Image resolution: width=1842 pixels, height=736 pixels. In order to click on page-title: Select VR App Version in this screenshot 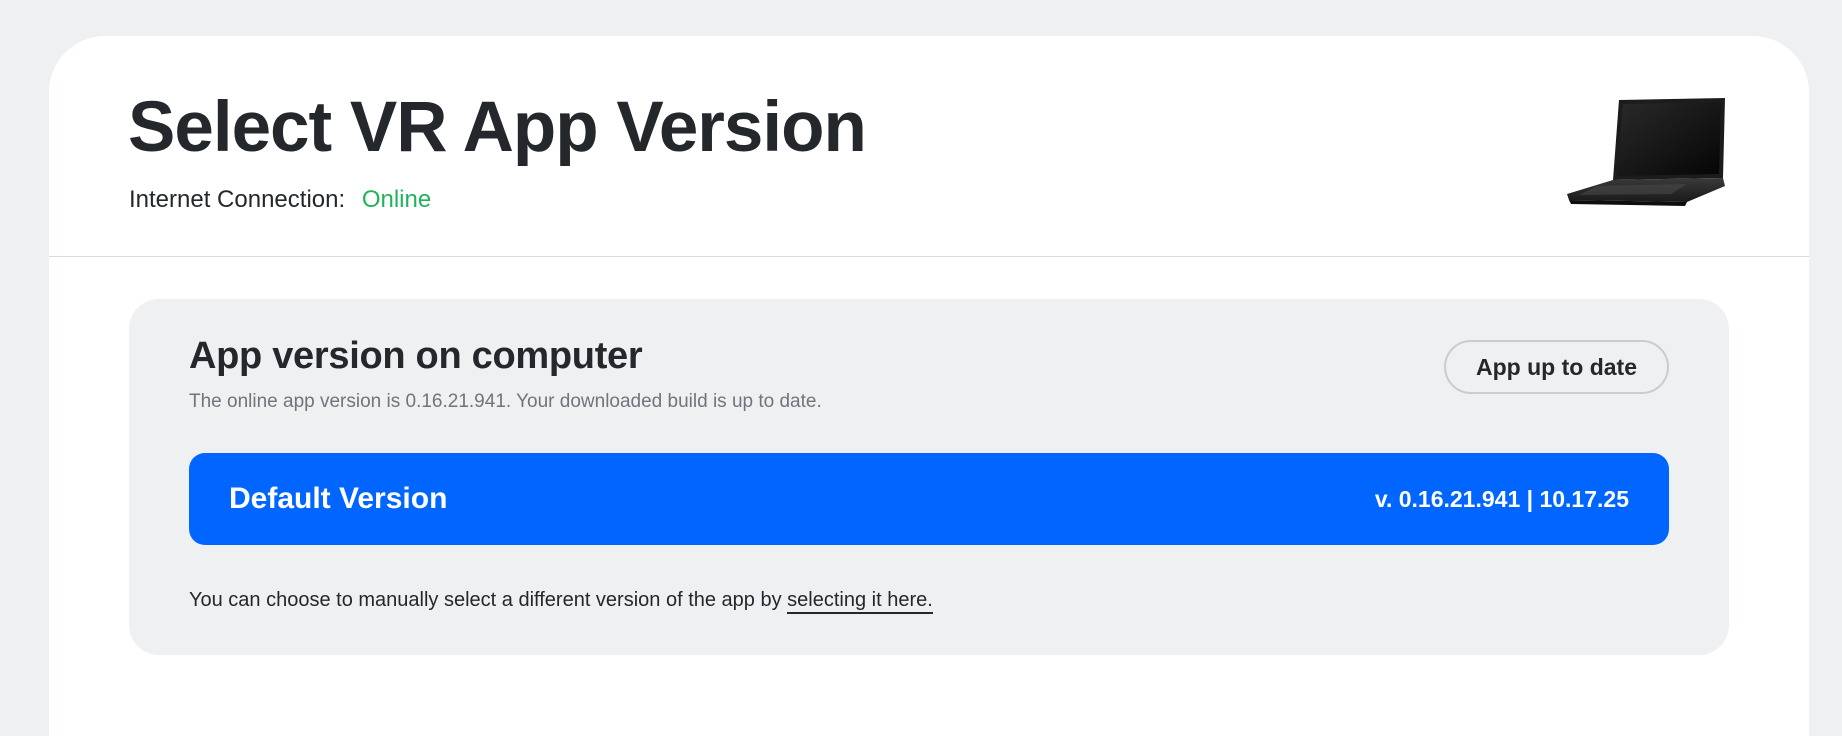, I will do `click(497, 127)`.